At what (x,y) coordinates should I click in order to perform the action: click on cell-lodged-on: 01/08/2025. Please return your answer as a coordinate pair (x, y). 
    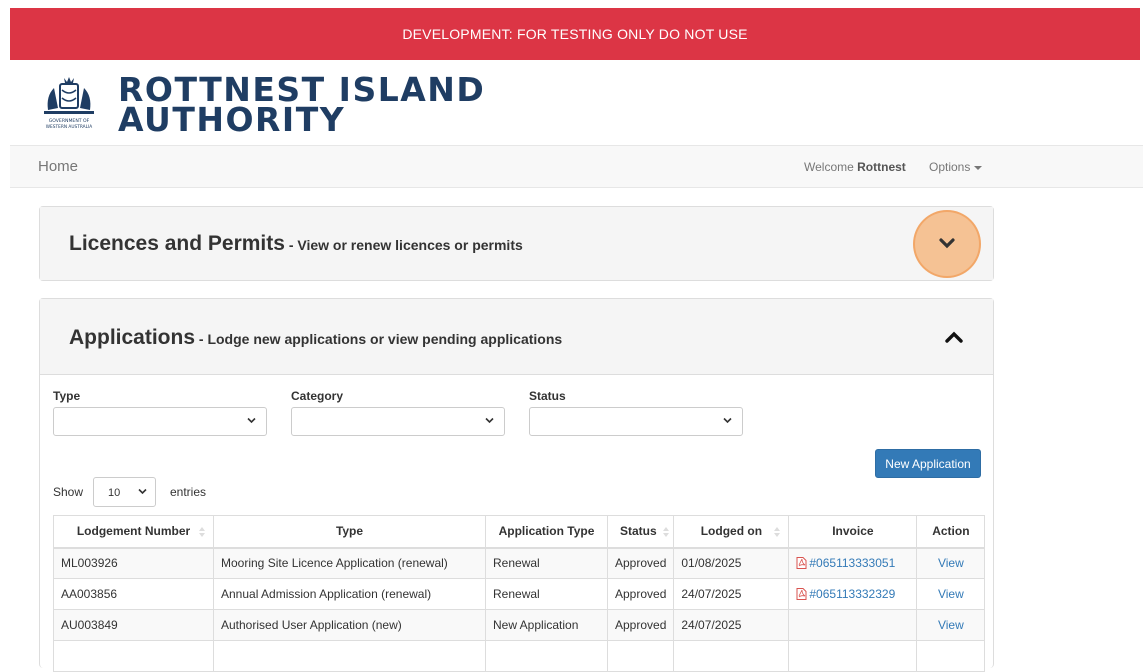
    Looking at the image, I should click on (731, 563).